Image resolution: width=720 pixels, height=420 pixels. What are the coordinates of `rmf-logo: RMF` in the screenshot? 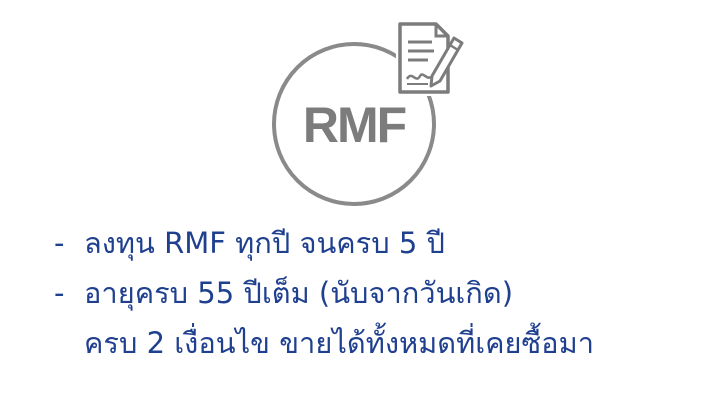 It's located at (368, 114).